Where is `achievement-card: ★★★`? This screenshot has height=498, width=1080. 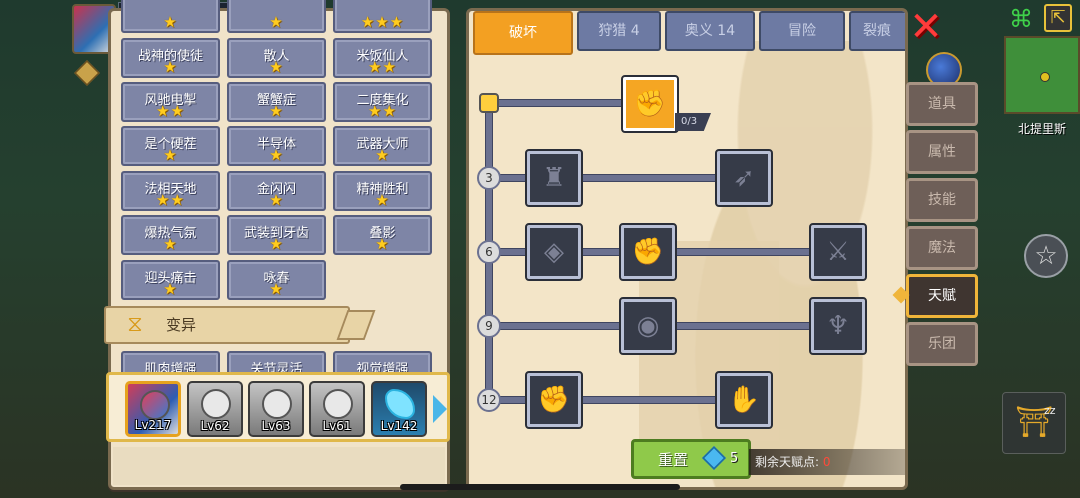
achievement-card: ★★★ is located at coordinates (382, 16).